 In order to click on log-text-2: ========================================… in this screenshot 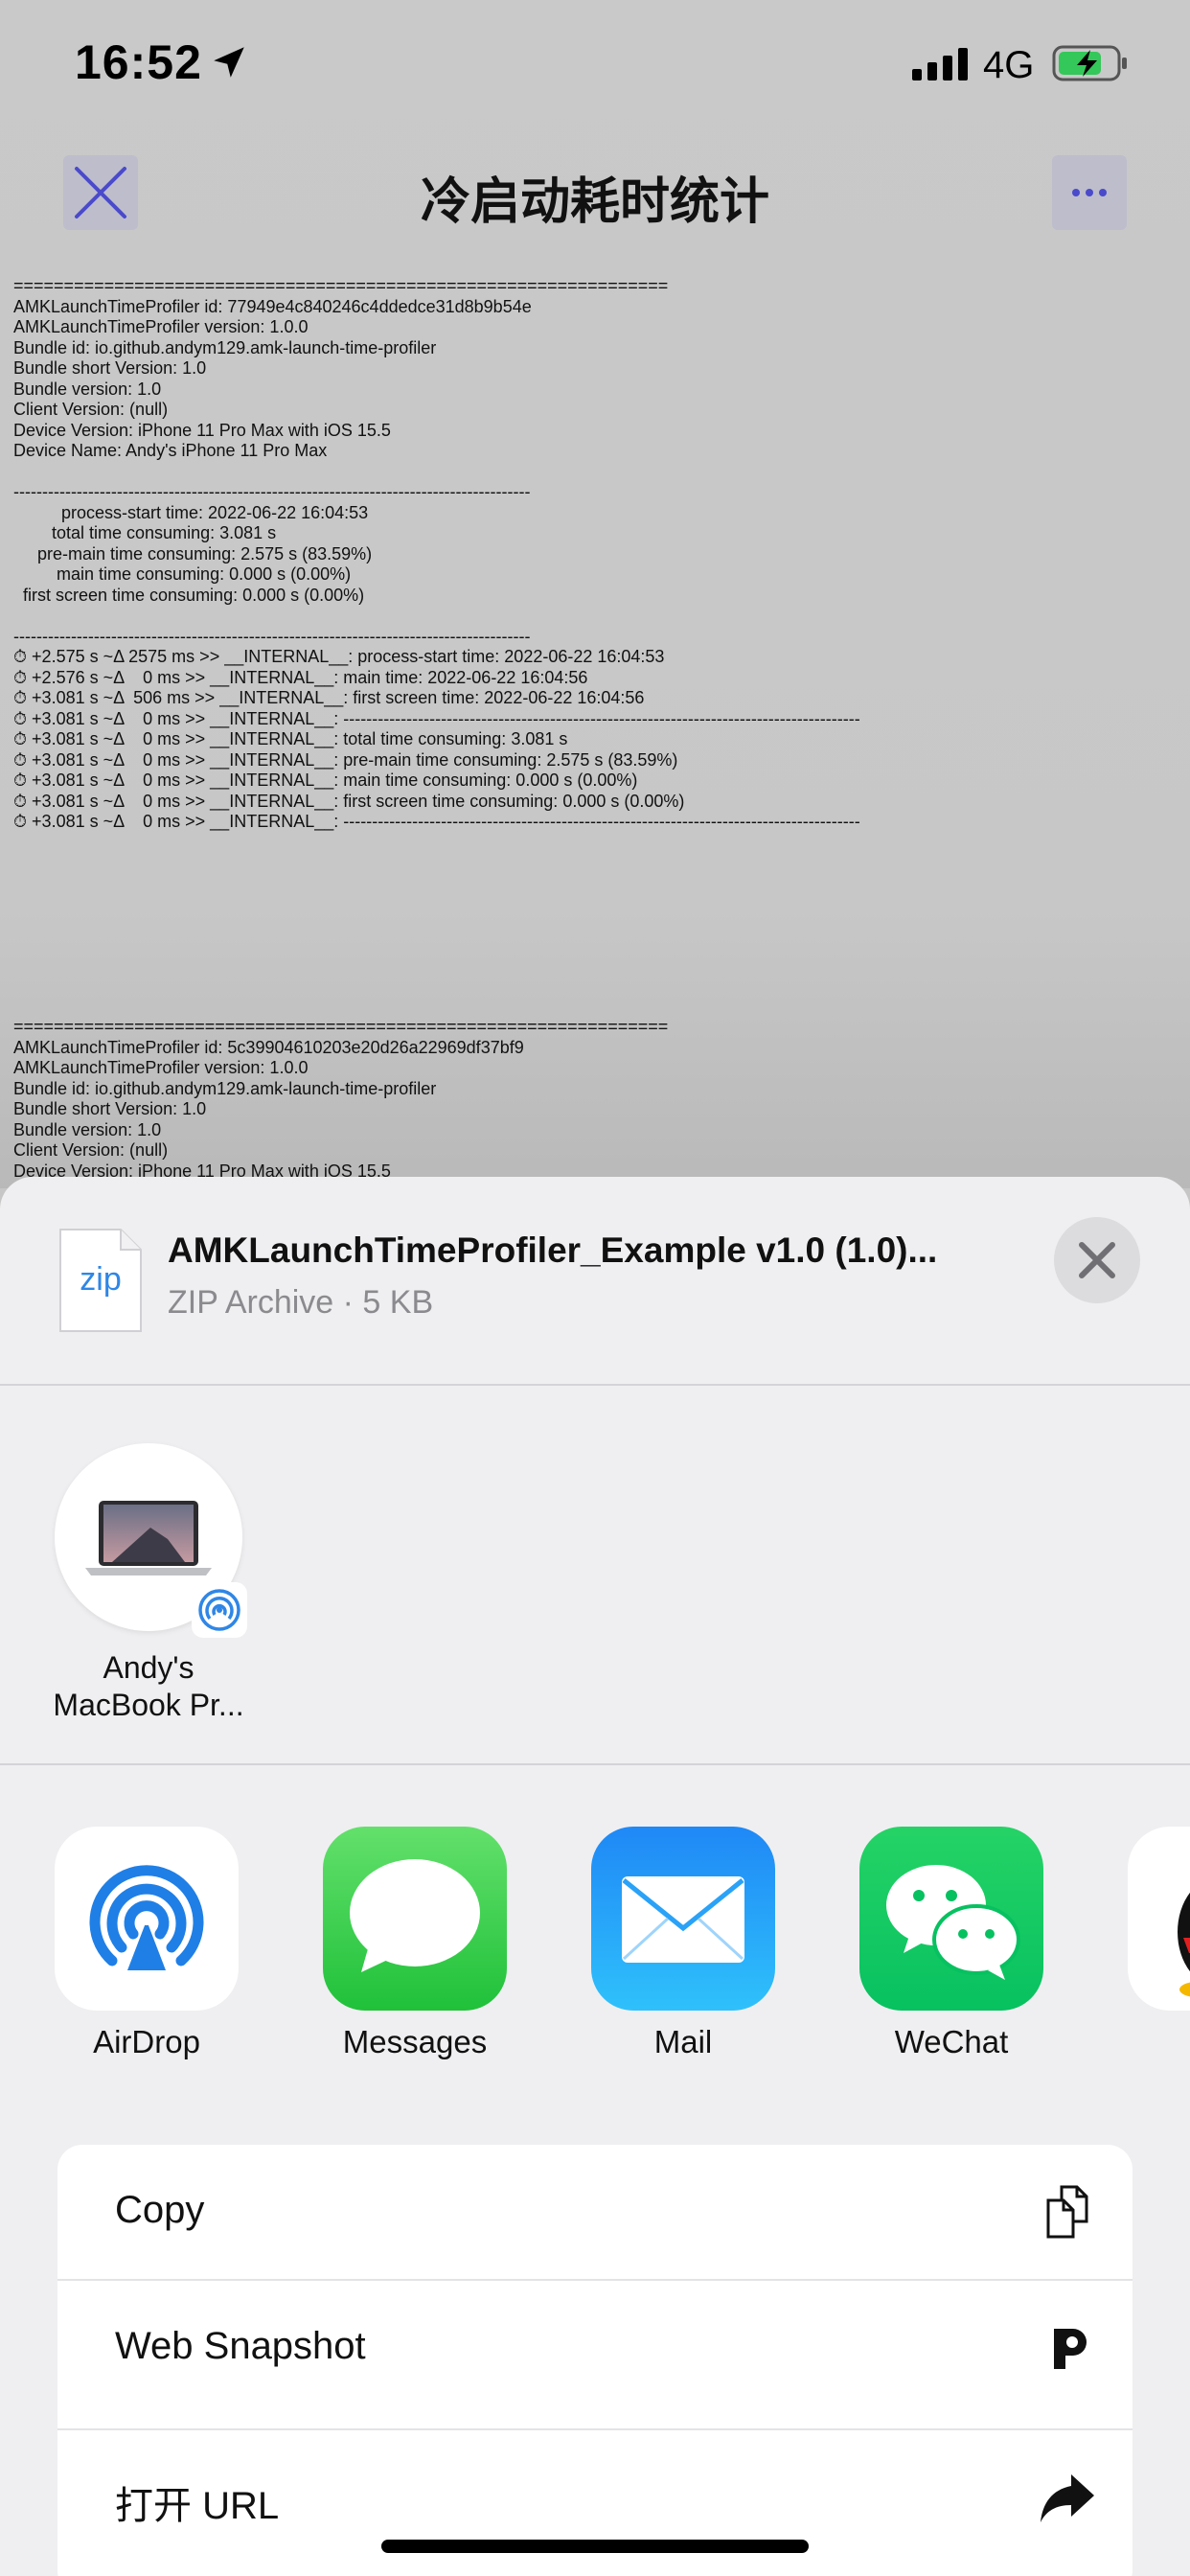, I will do `click(341, 1099)`.